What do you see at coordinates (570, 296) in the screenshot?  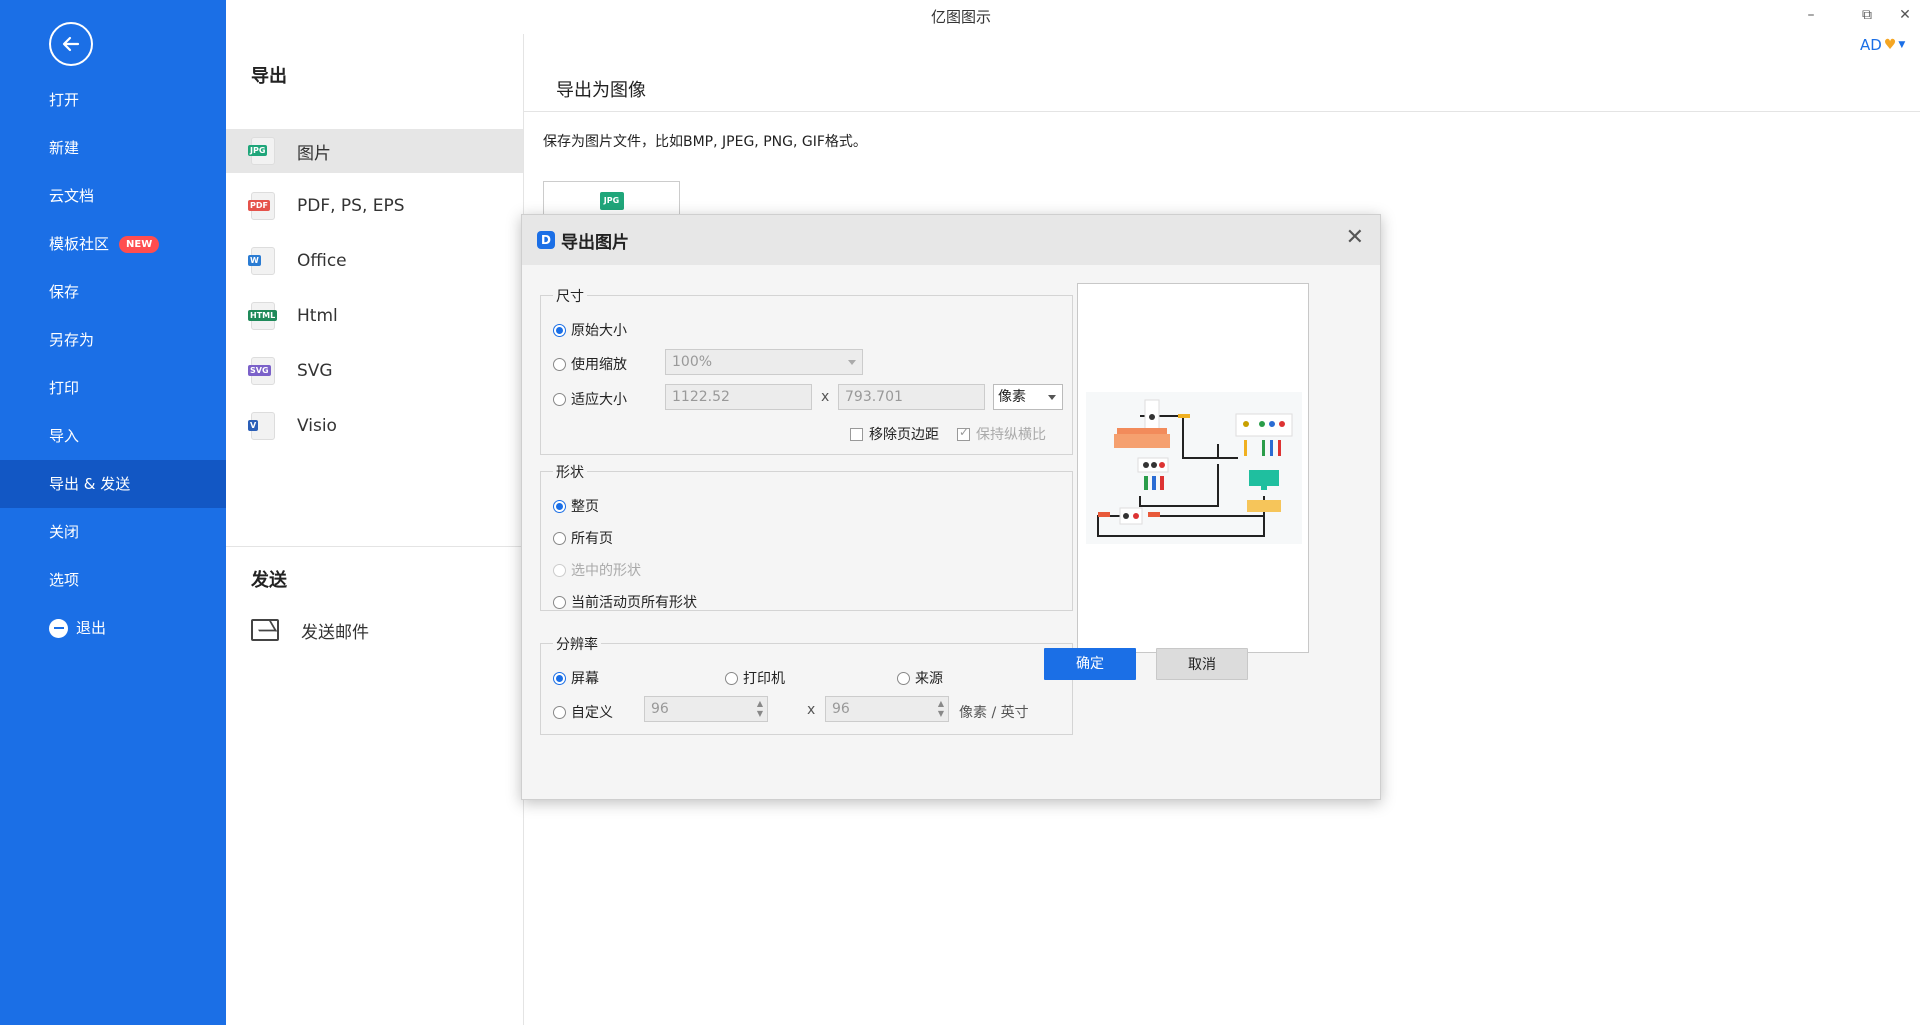 I see `group-title: 尺寸` at bounding box center [570, 296].